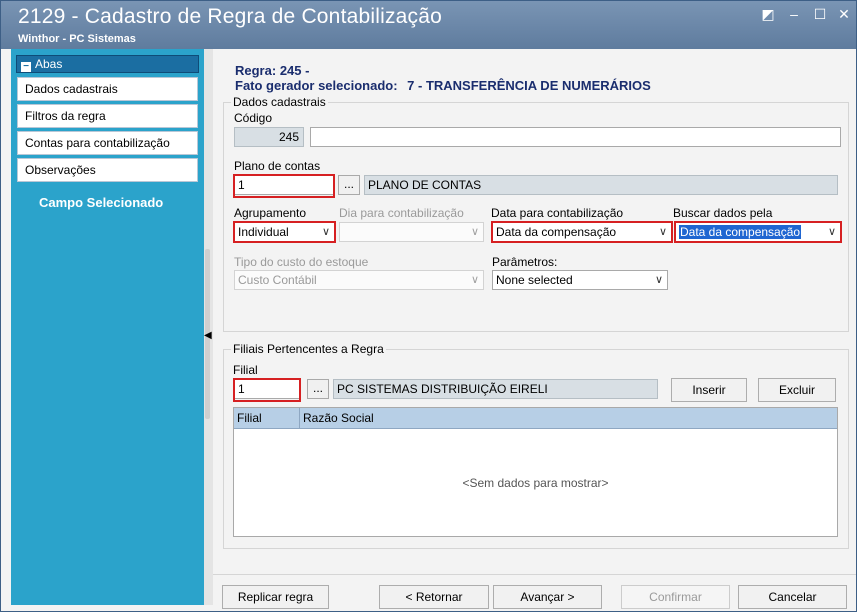  I want to click on buscar-dados-value: Data da compensação, so click(740, 232).